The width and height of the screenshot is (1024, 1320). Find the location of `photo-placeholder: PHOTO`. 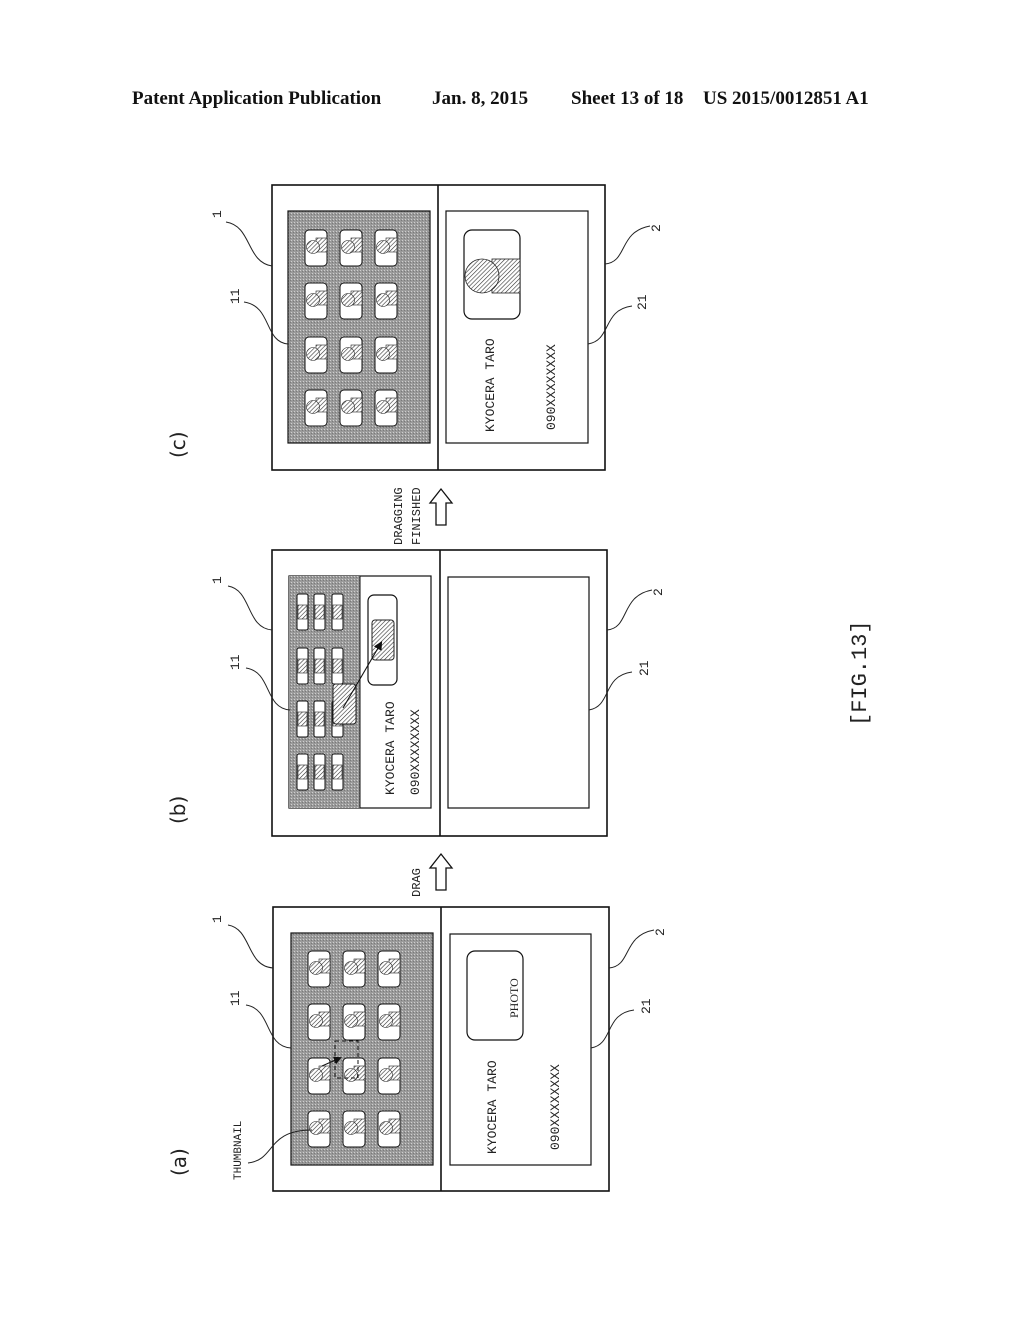

photo-placeholder: PHOTO is located at coordinates (514, 998).